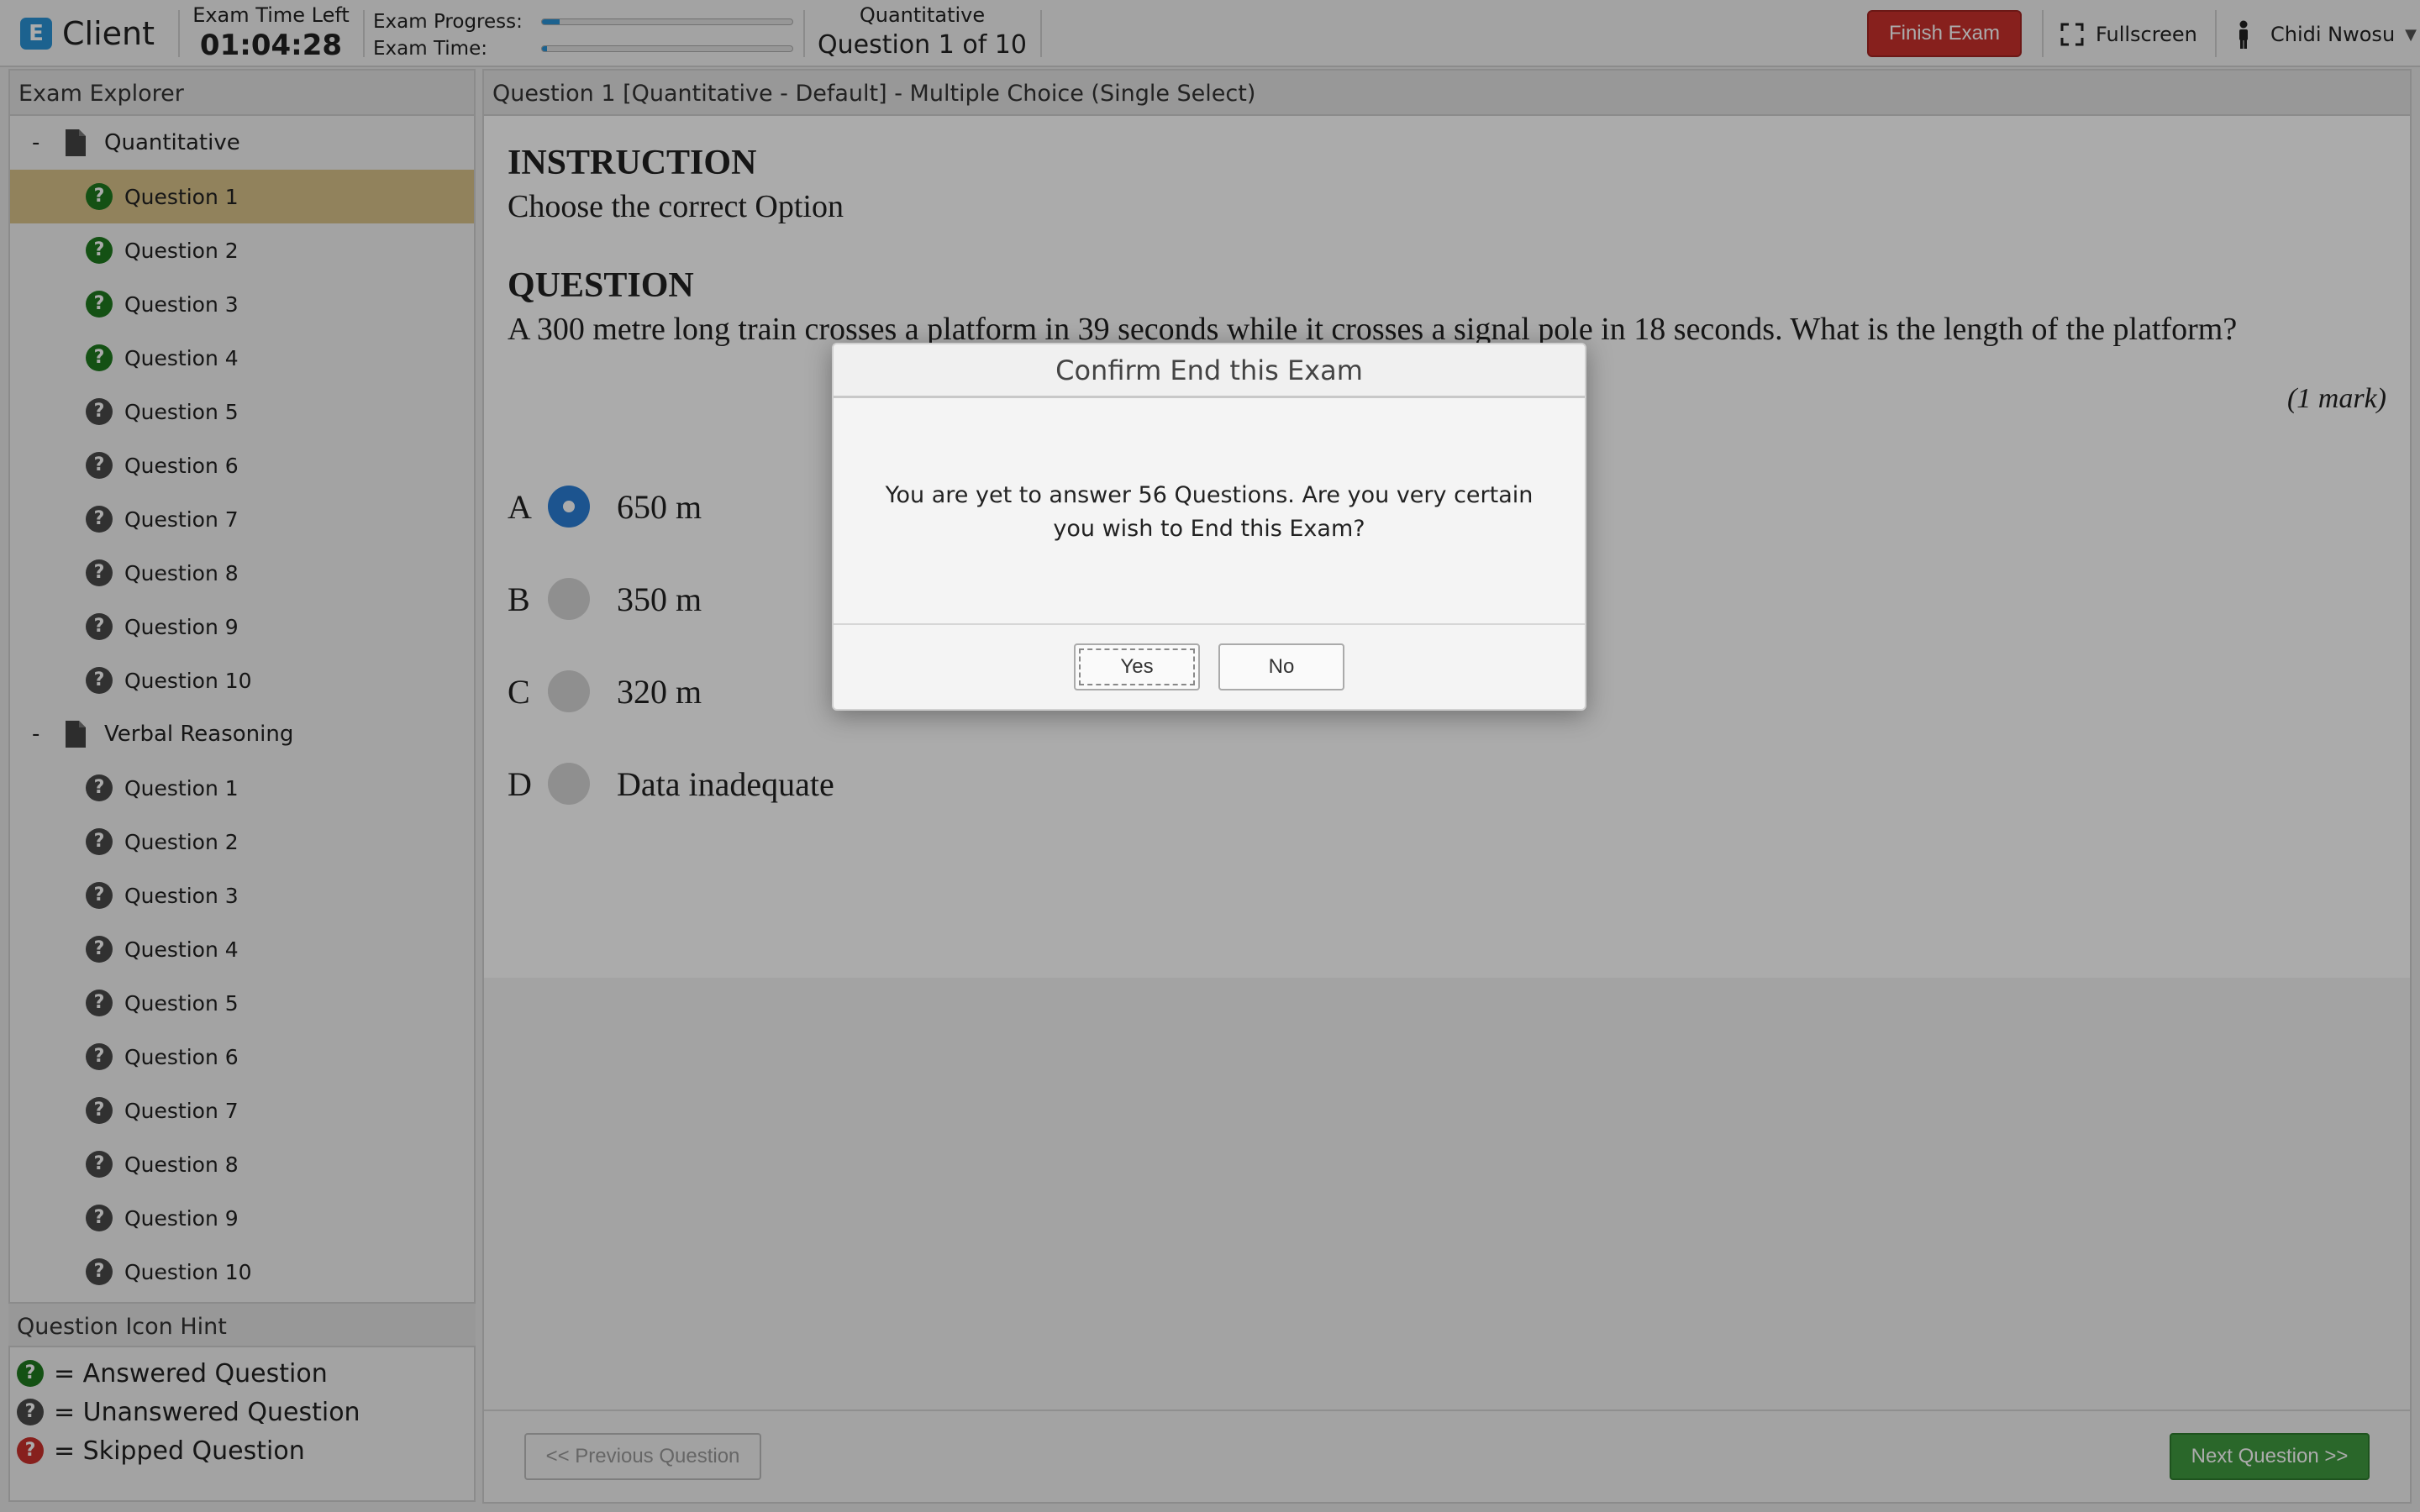 The image size is (2420, 1512). What do you see at coordinates (1209, 371) in the screenshot?
I see `dialog-title: Confirm End this Exam` at bounding box center [1209, 371].